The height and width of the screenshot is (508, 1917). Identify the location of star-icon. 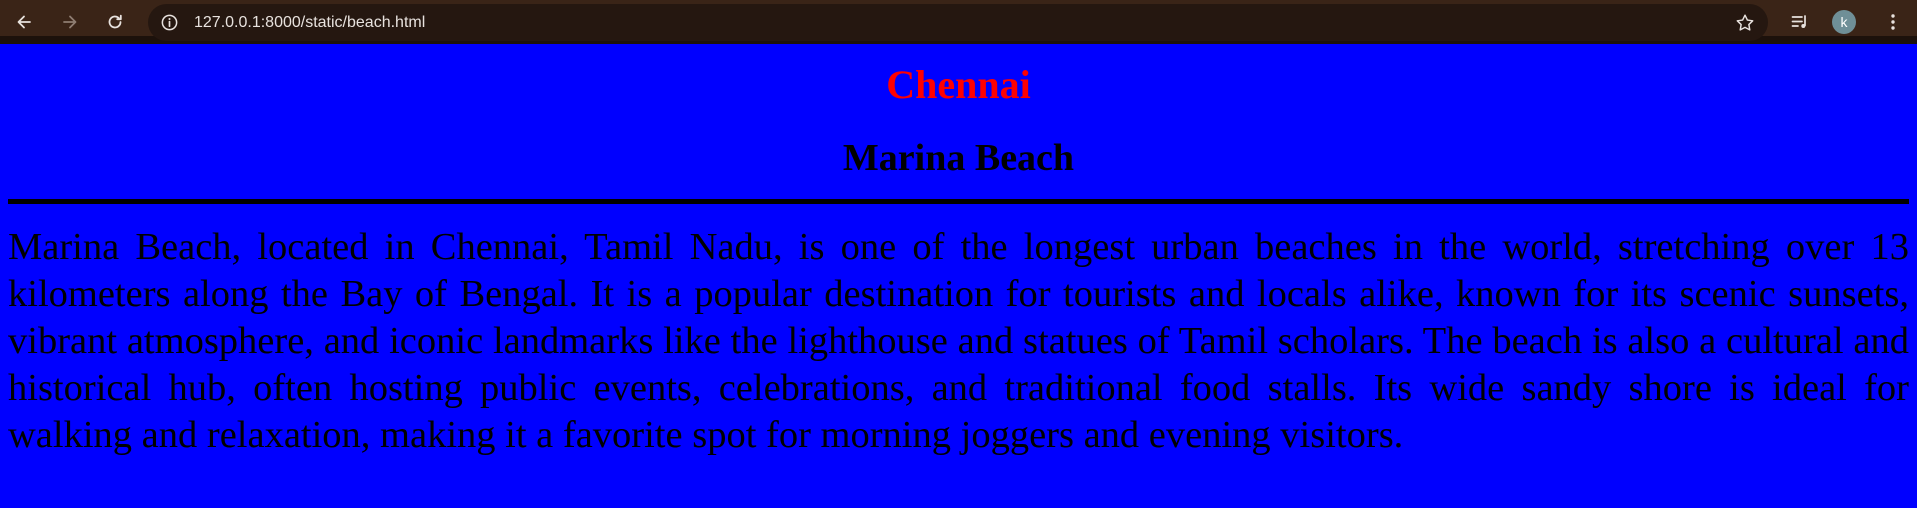
(1745, 23).